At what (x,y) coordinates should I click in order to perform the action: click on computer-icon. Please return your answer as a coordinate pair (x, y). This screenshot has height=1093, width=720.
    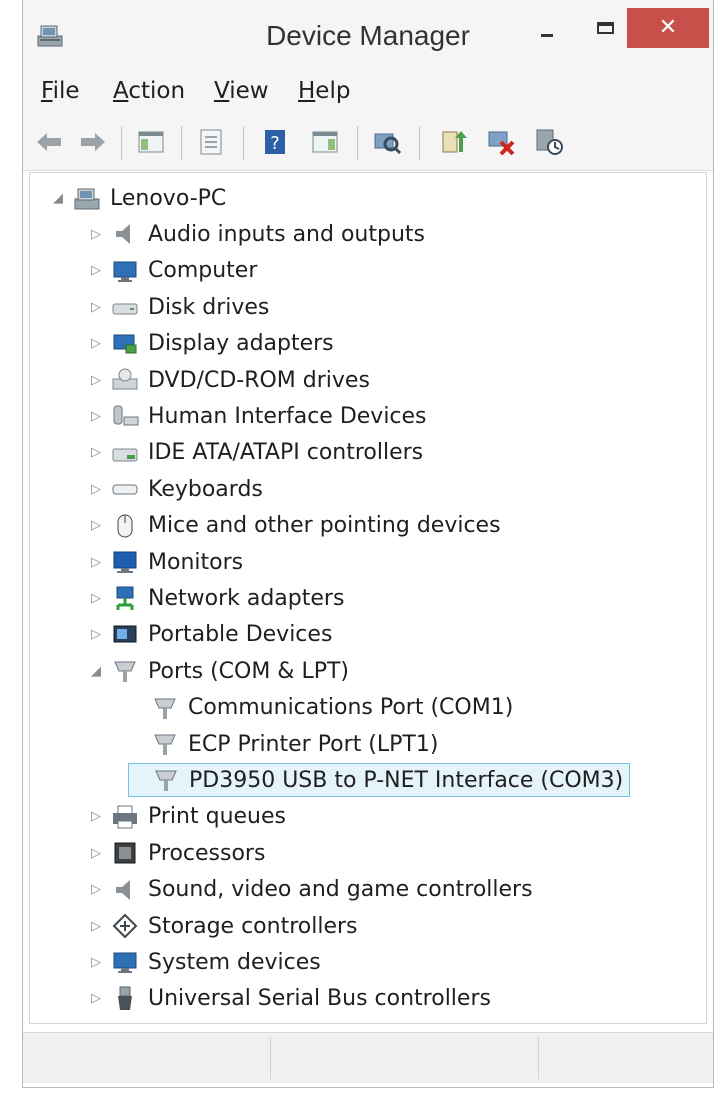
    Looking at the image, I should click on (125, 271).